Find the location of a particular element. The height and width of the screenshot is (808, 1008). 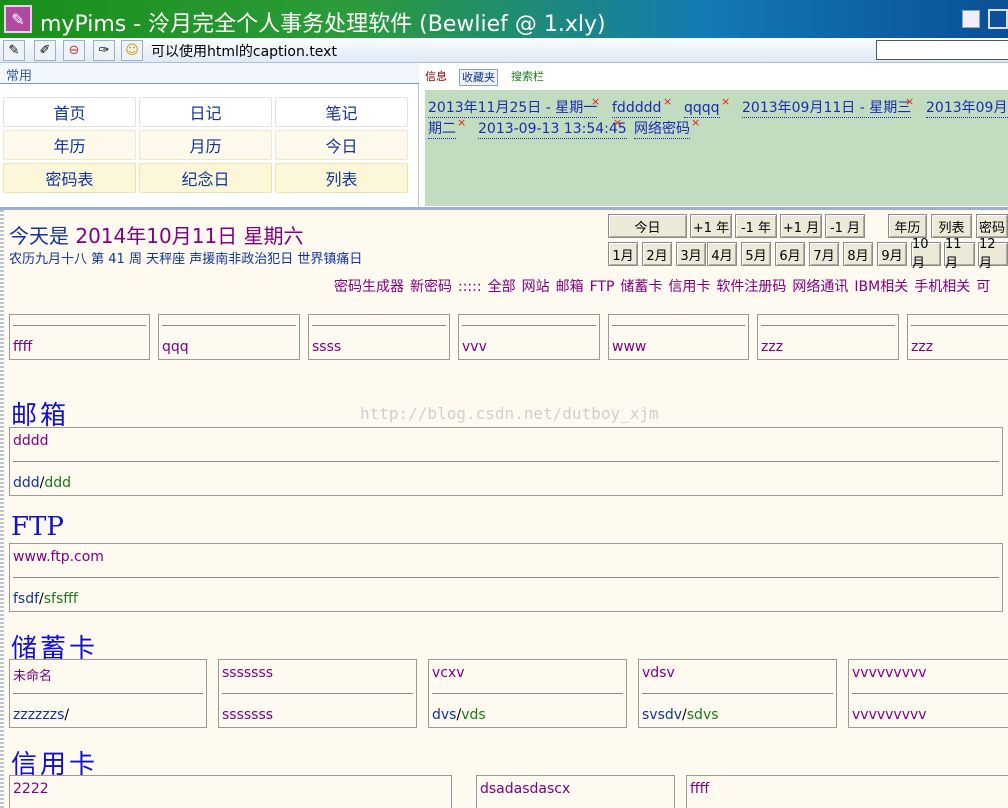

password-card: vdsv svsdv/sdvs is located at coordinates (737, 693).